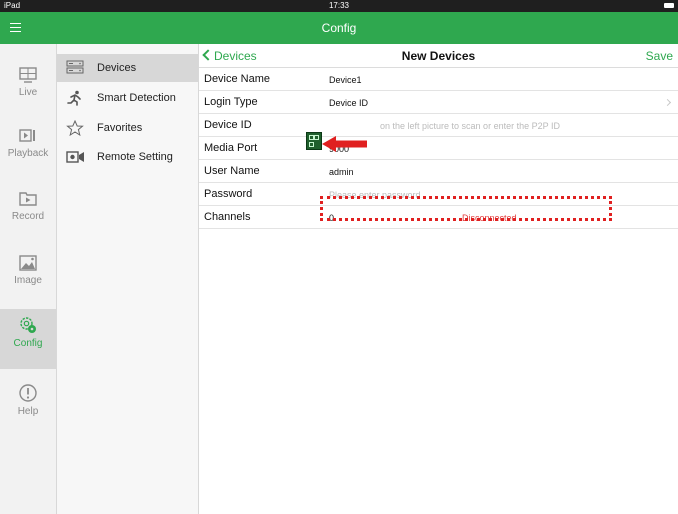  What do you see at coordinates (74, 98) in the screenshot?
I see `person-running-icon` at bounding box center [74, 98].